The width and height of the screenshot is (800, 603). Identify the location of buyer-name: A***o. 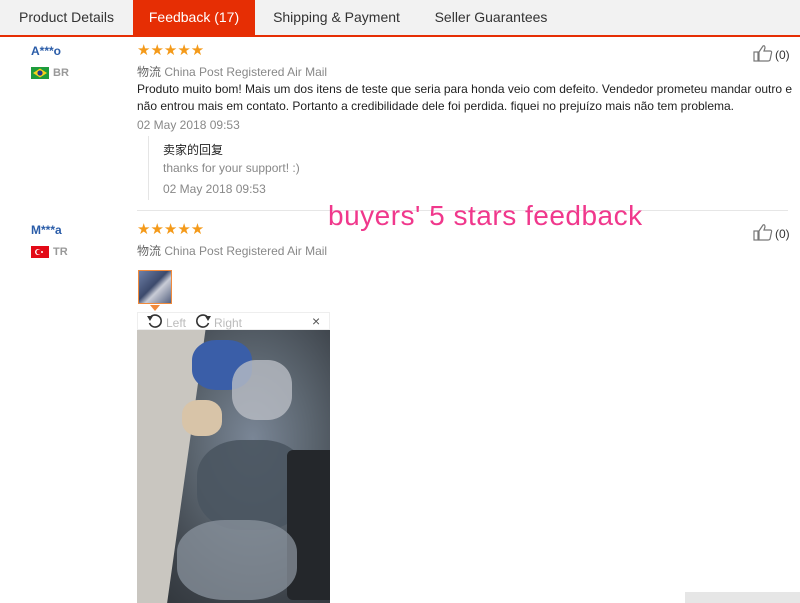
(46, 51).